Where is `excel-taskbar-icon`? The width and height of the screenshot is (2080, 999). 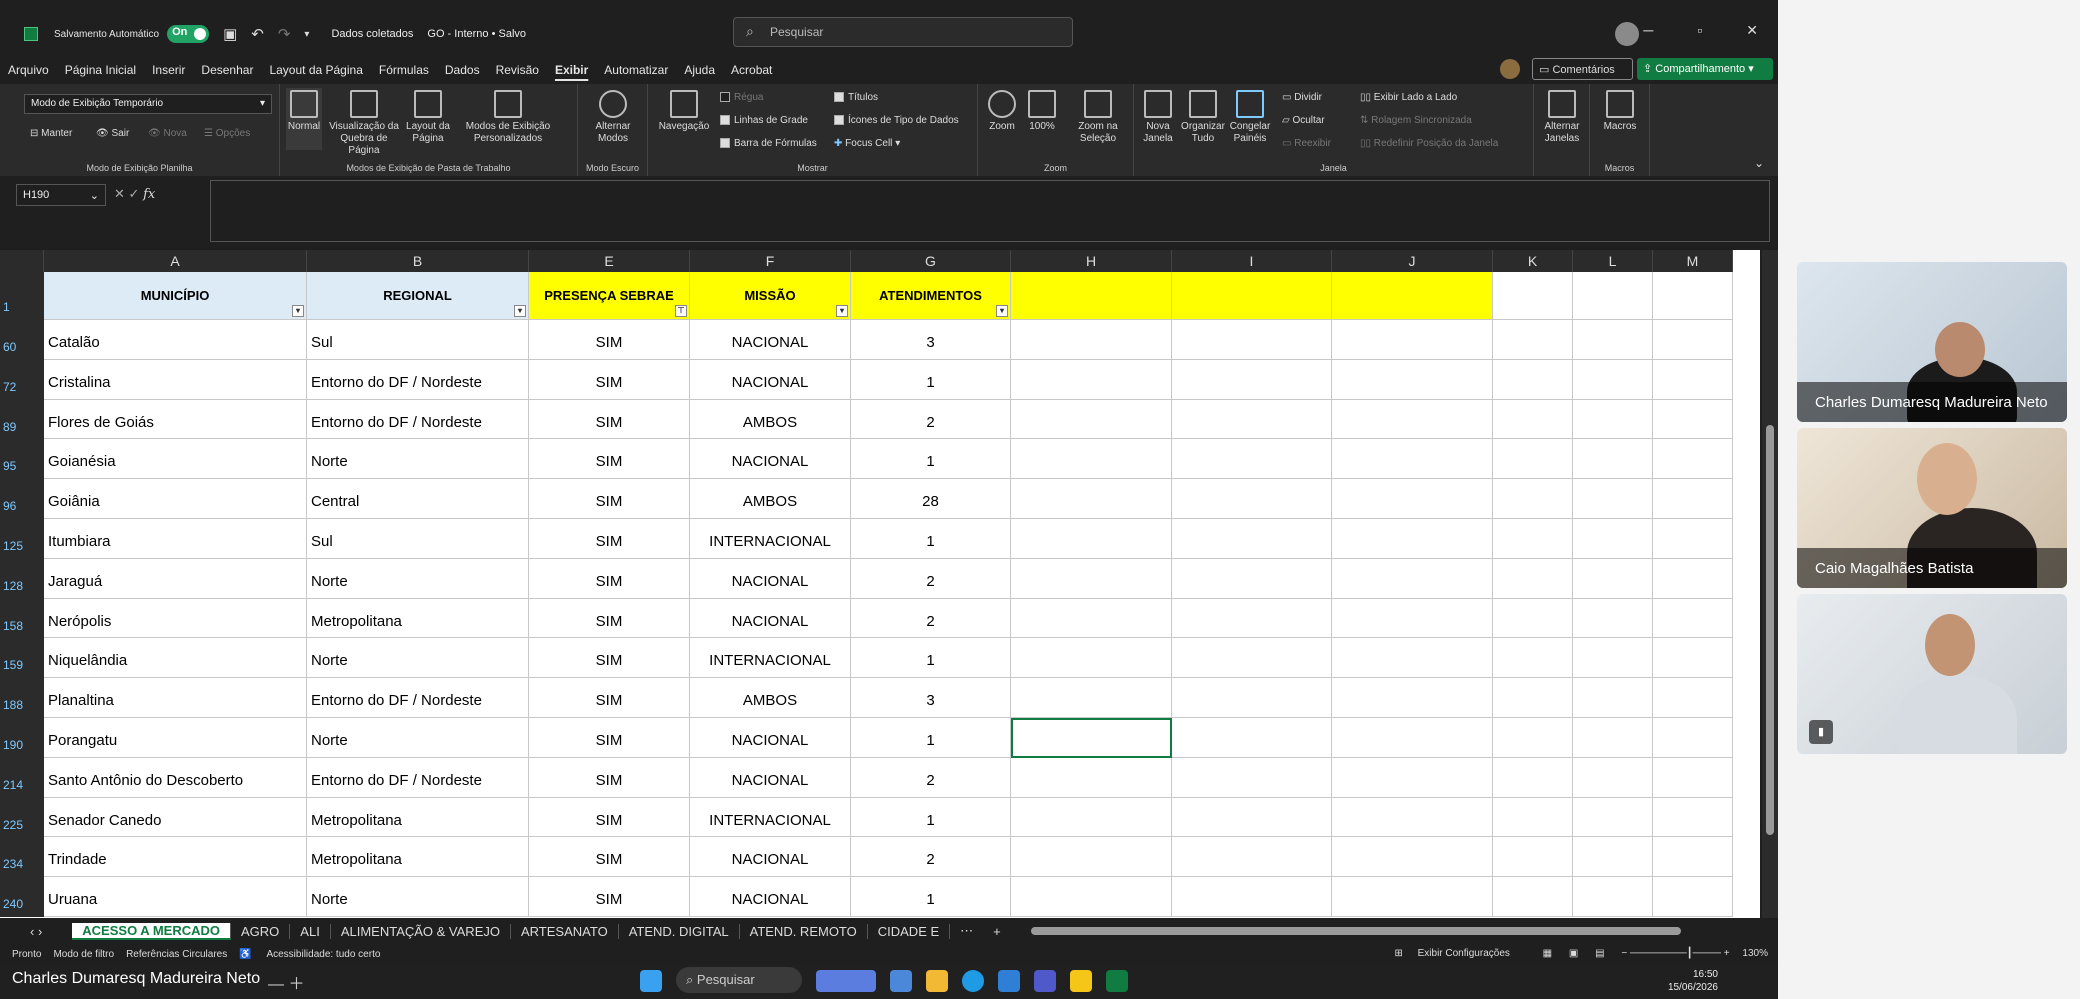
excel-taskbar-icon is located at coordinates (1117, 981).